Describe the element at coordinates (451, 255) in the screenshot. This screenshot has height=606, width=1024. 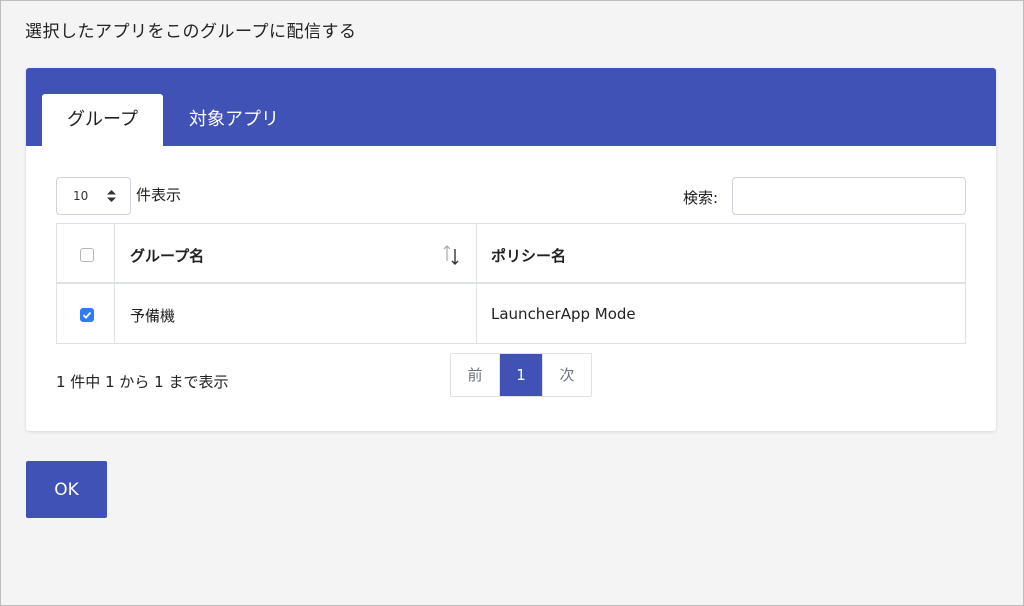
I see `sort-icon` at that location.